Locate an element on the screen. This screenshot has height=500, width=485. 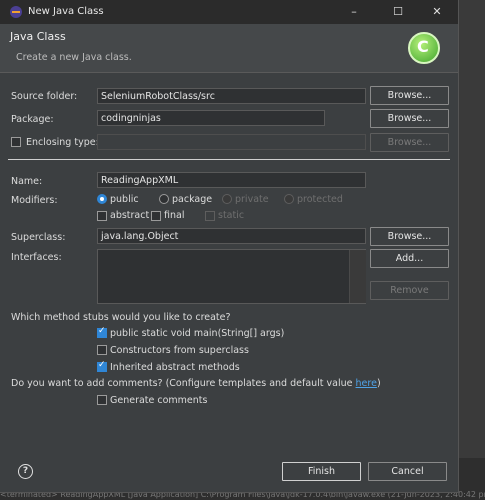
close-button: ✕ is located at coordinates (437, 12).